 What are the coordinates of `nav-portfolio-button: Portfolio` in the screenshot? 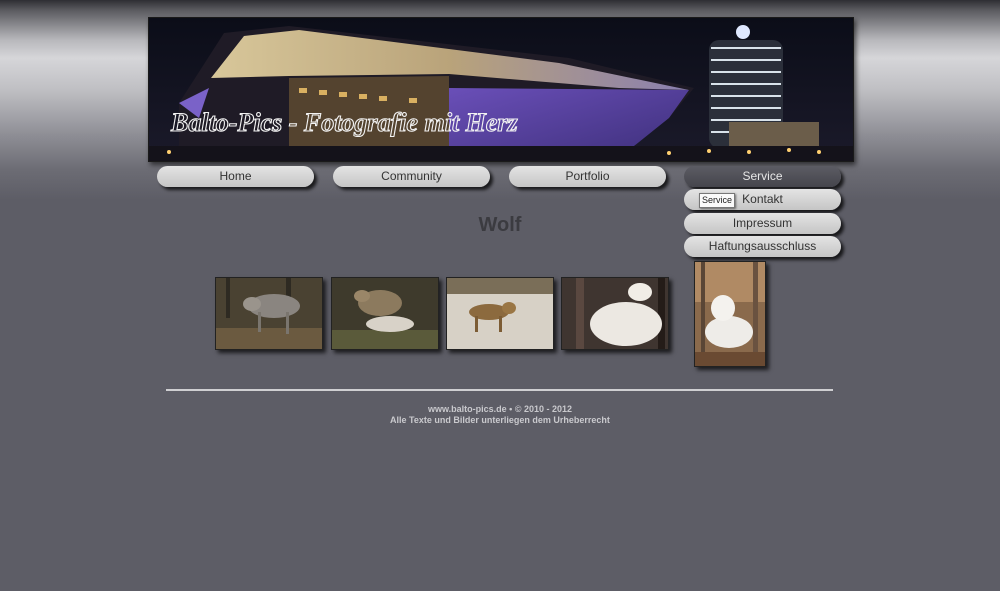 It's located at (587, 176).